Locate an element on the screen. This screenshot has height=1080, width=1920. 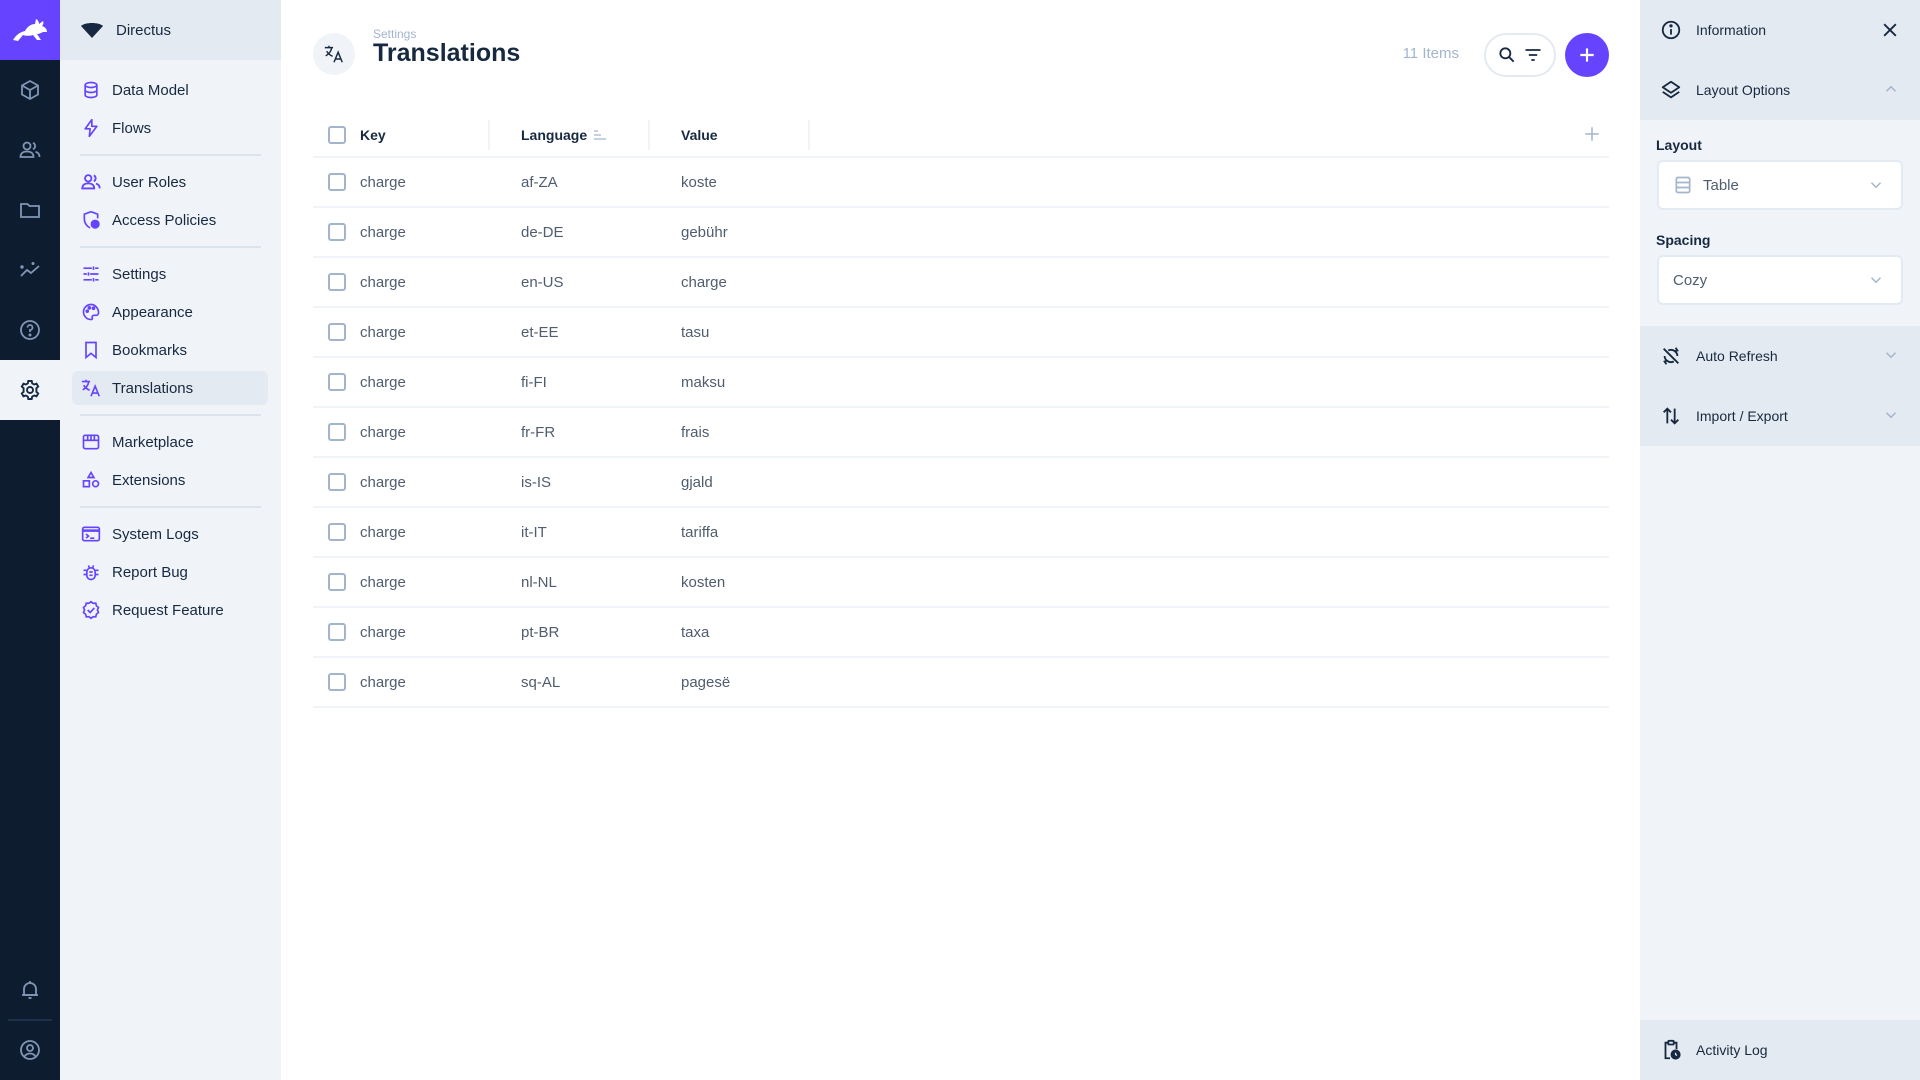
activity-log-footer: Activity Log is located at coordinates (1780, 1050).